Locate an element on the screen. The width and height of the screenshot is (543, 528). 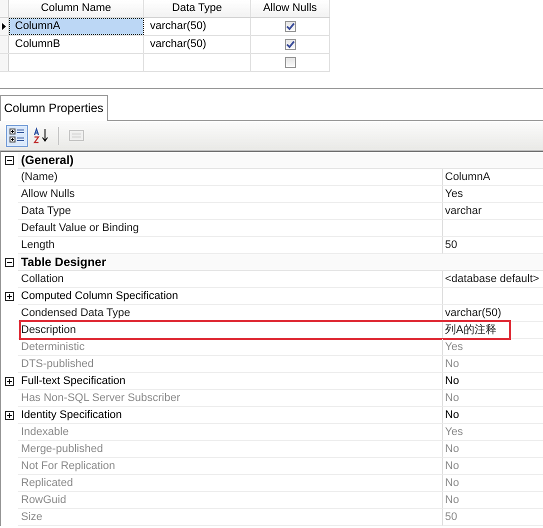
property-name: Identity Specification is located at coordinates (230, 415).